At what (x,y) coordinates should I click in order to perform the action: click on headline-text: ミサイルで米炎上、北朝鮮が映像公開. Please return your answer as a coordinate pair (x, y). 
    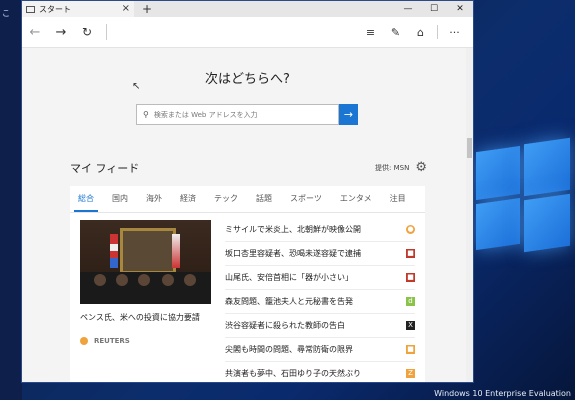
    Looking at the image, I should click on (293, 229).